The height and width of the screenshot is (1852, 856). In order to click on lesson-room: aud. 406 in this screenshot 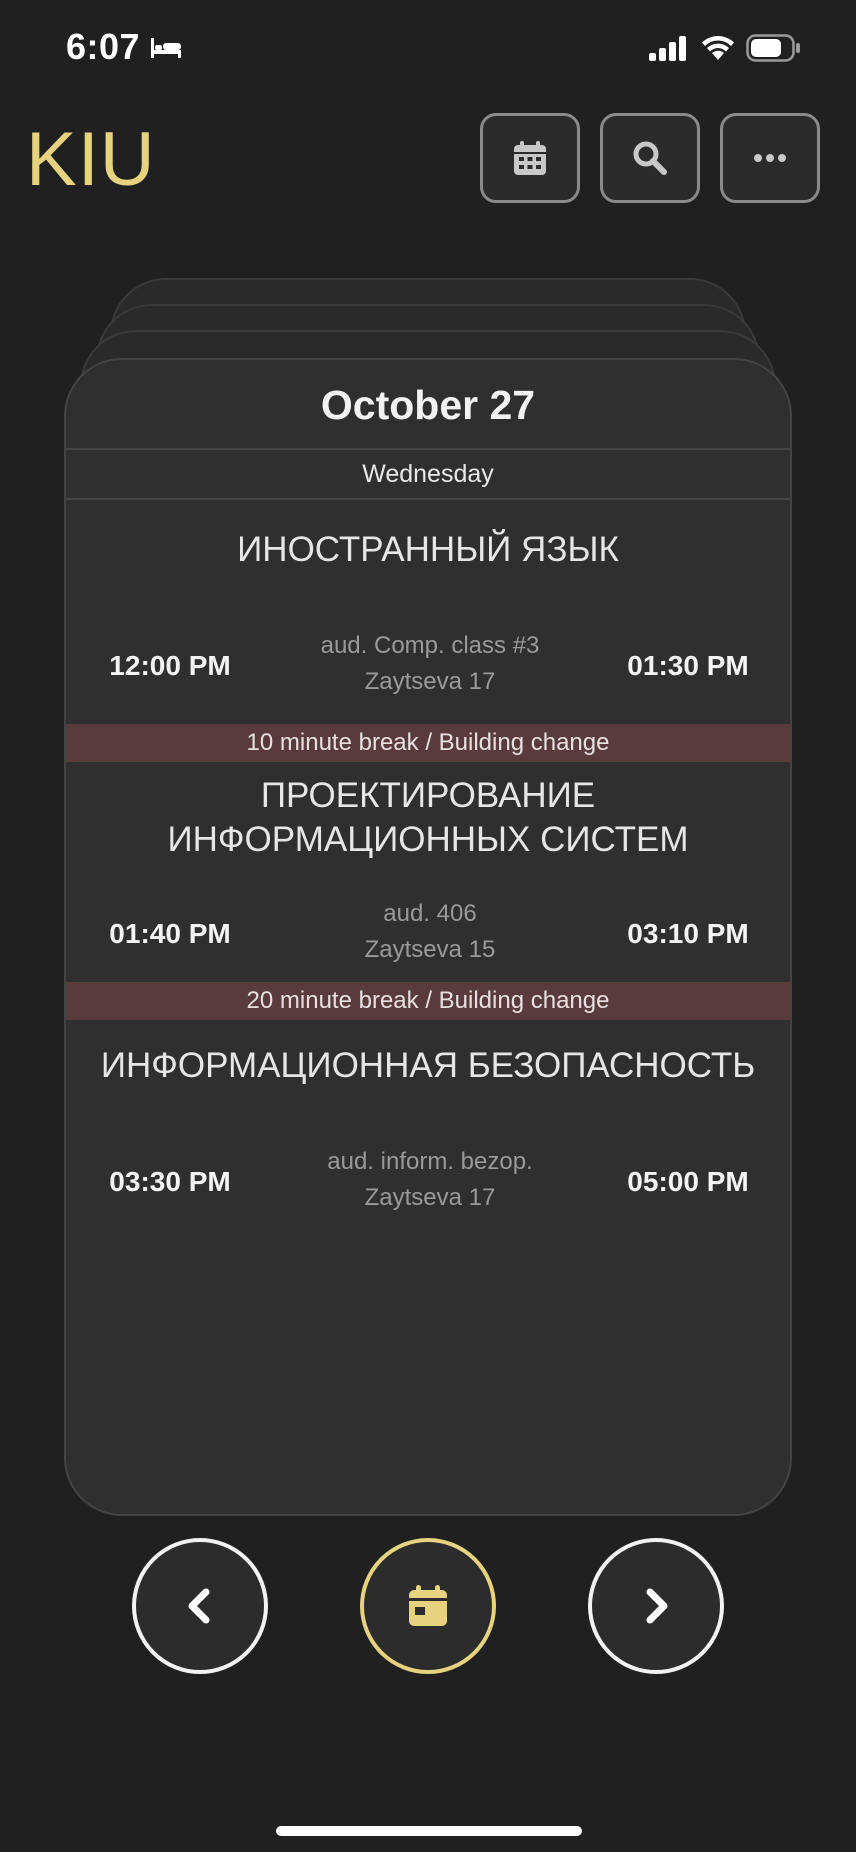, I will do `click(430, 913)`.